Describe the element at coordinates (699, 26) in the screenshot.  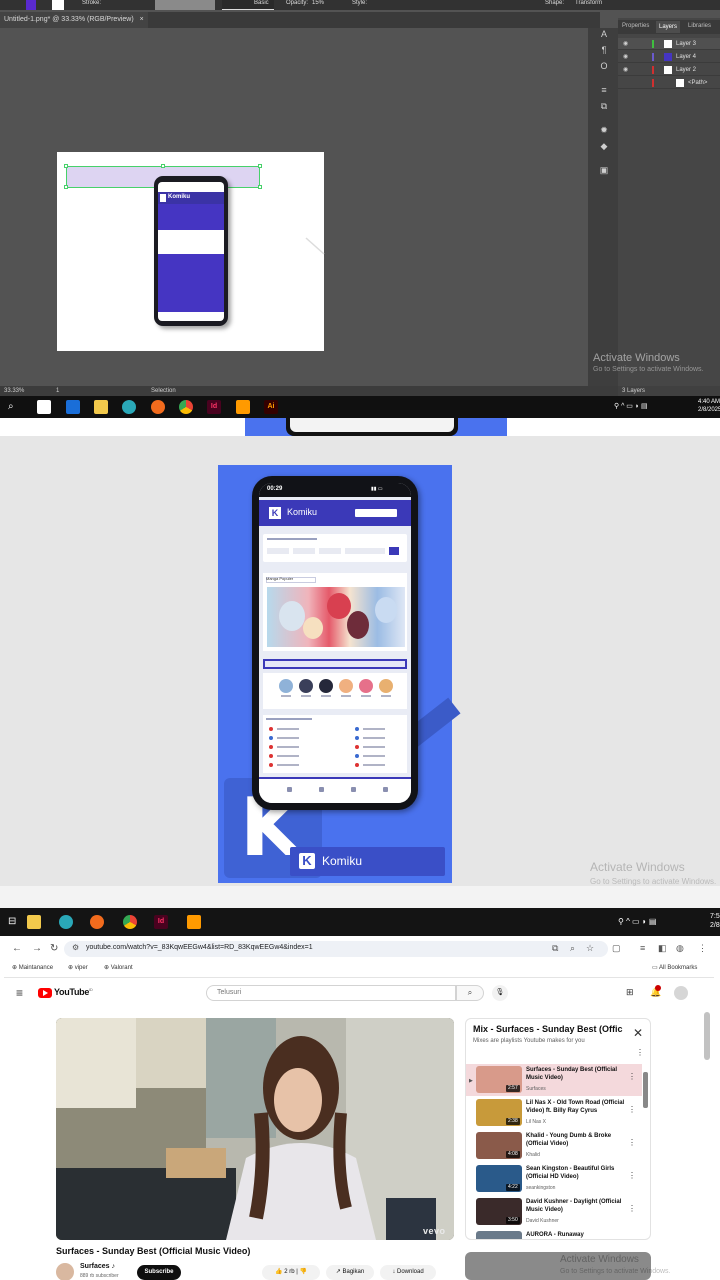
I see `tab-libraries: Libraries` at that location.